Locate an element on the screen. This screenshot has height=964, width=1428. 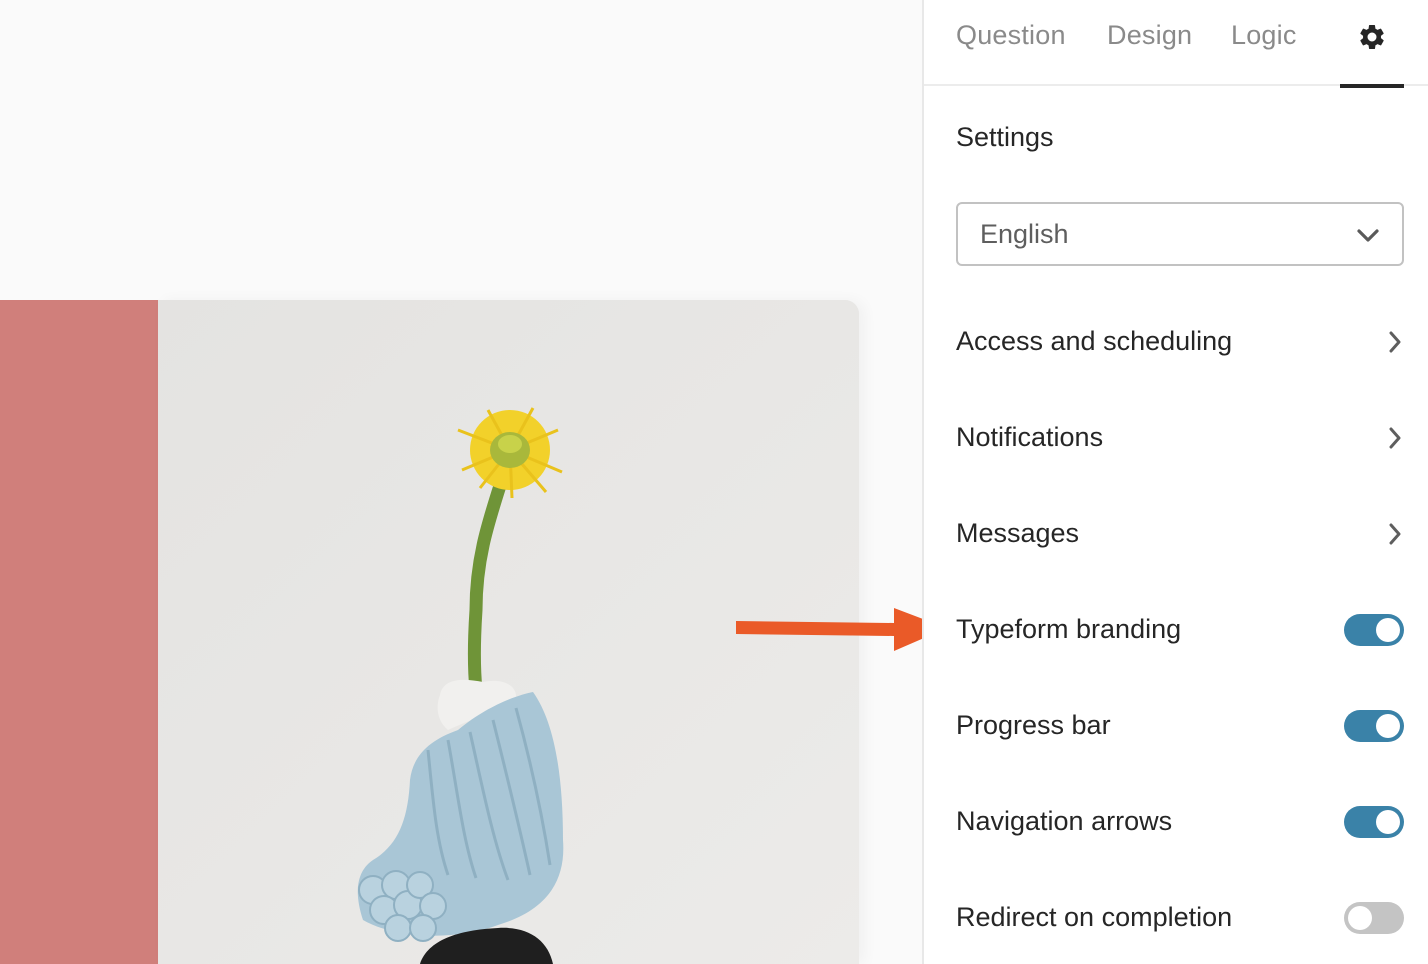
language-select-value: English is located at coordinates (1024, 234).